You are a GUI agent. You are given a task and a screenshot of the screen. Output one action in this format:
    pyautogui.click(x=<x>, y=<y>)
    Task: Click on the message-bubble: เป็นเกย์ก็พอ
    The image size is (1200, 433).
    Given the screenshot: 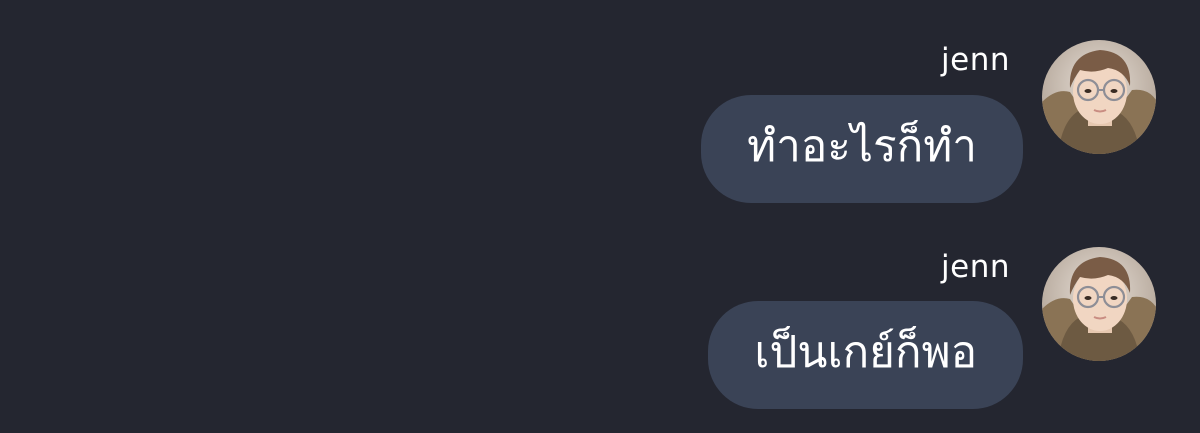 What is the action you would take?
    pyautogui.click(x=865, y=355)
    